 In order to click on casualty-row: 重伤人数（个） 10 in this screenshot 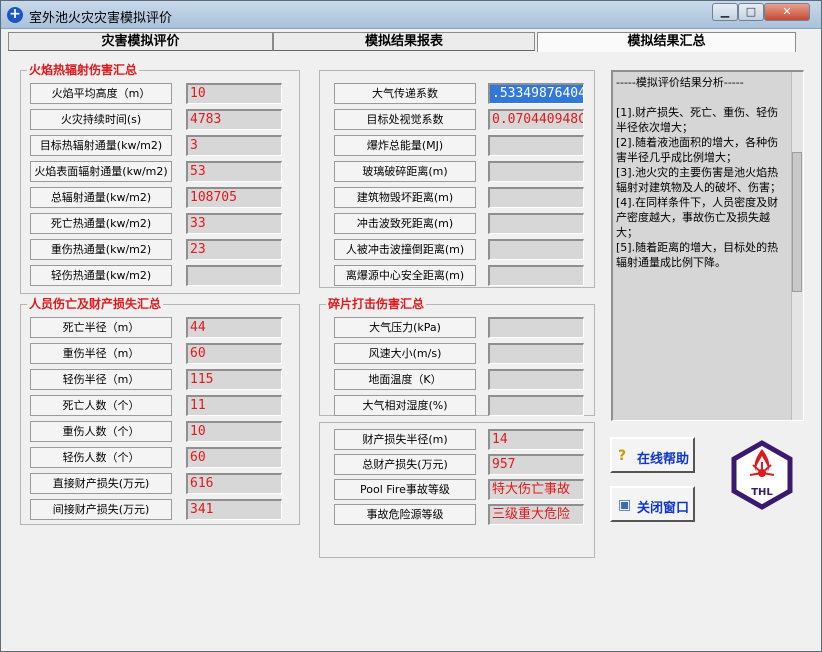, I will do `click(156, 431)`.